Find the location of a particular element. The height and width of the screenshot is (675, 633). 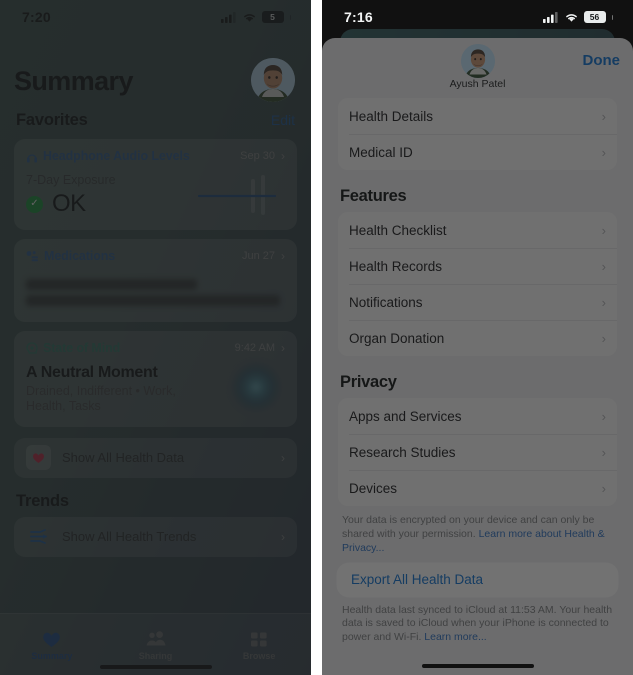

status-time: 7:16 is located at coordinates (358, 17).